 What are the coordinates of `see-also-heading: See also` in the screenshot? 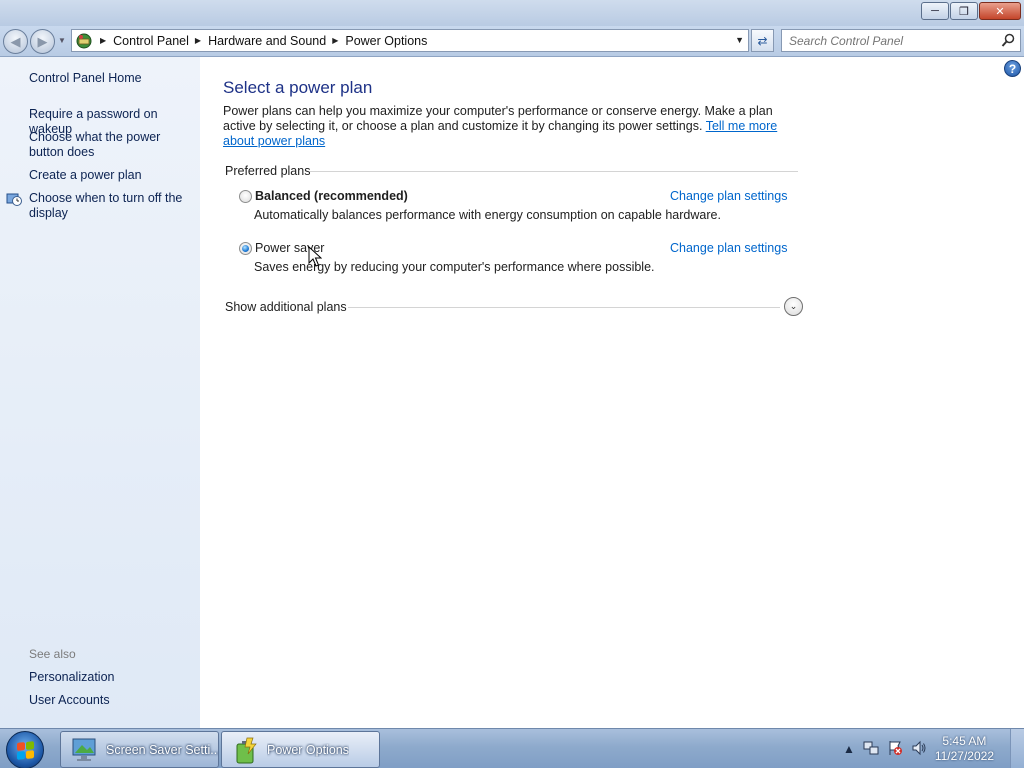 It's located at (52, 654).